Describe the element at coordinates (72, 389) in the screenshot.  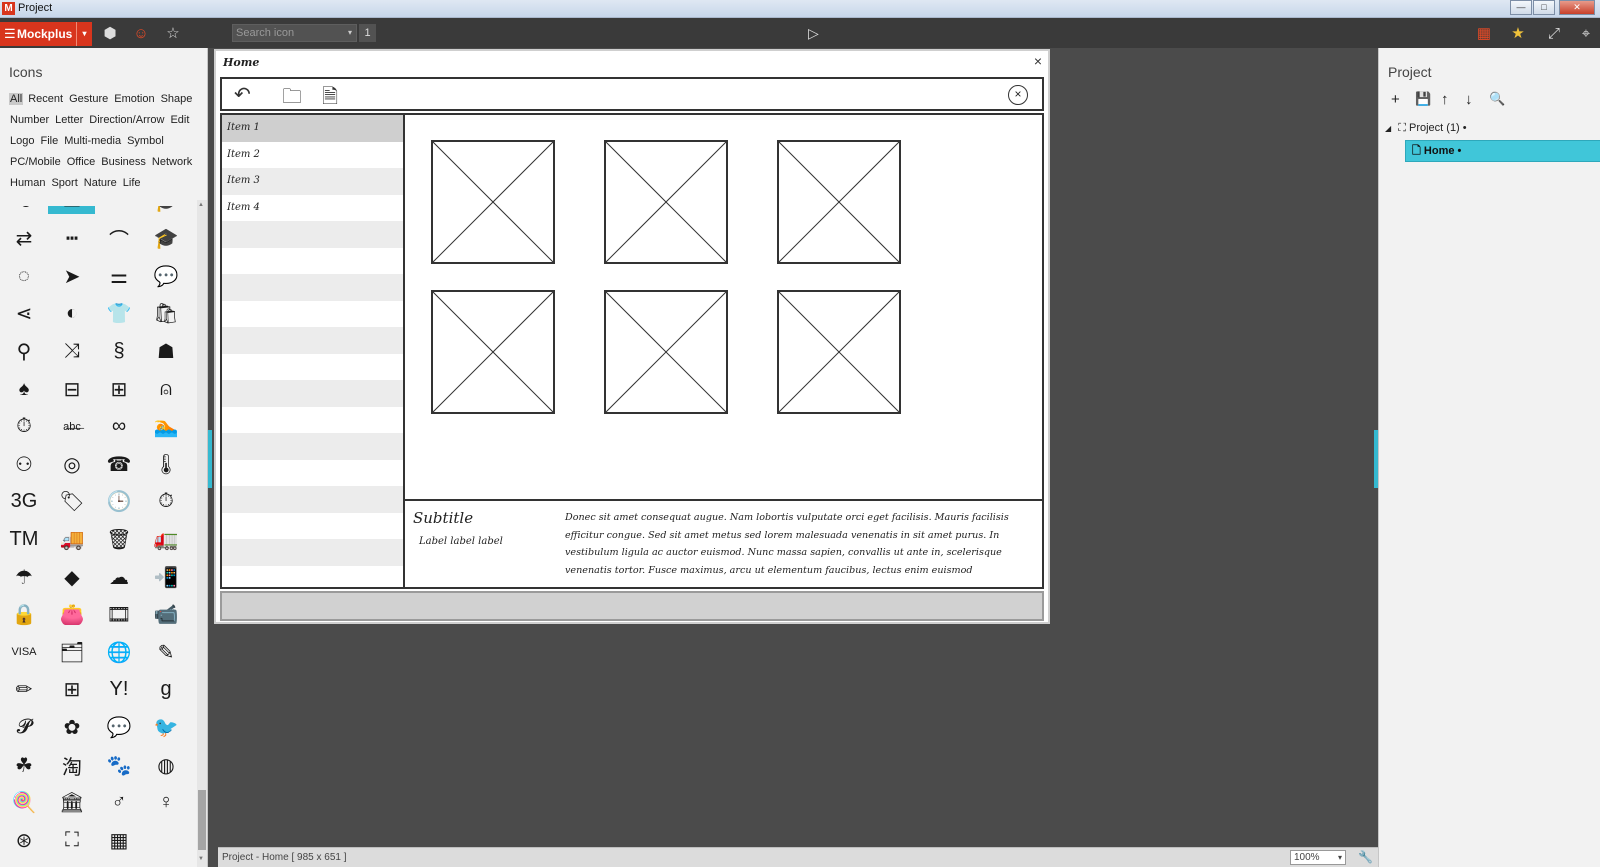
I see `library-icon: ⊟` at that location.